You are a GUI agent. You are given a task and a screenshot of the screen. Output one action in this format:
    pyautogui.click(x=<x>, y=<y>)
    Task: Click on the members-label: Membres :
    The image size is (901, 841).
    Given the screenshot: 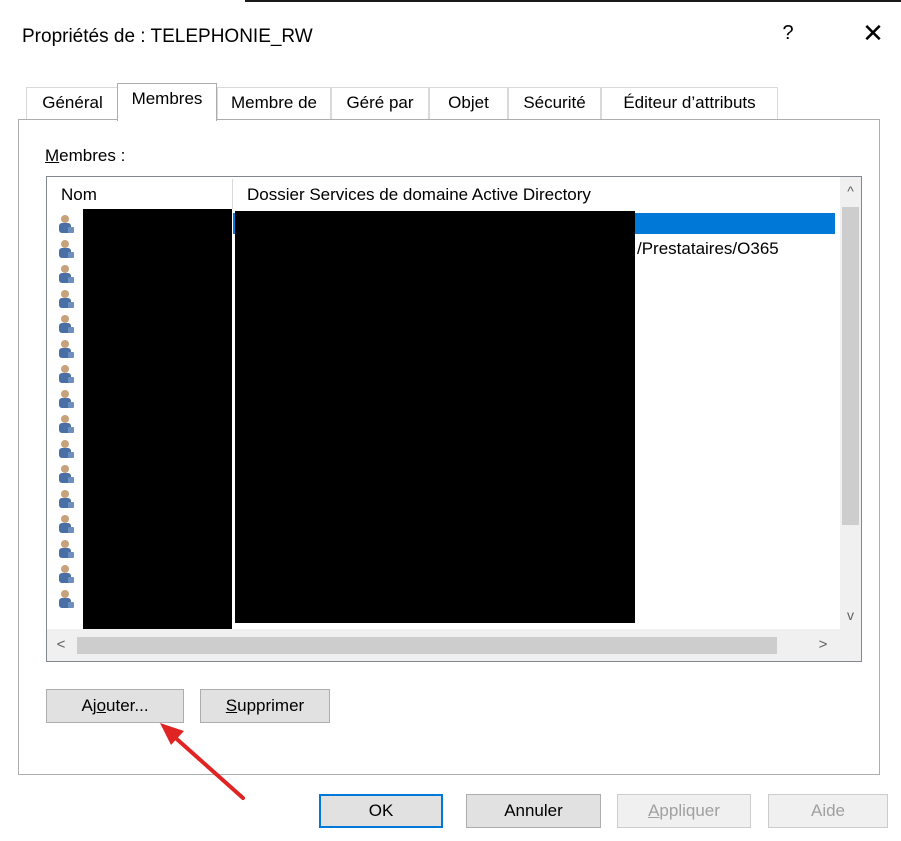 What is the action you would take?
    pyautogui.click(x=85, y=155)
    